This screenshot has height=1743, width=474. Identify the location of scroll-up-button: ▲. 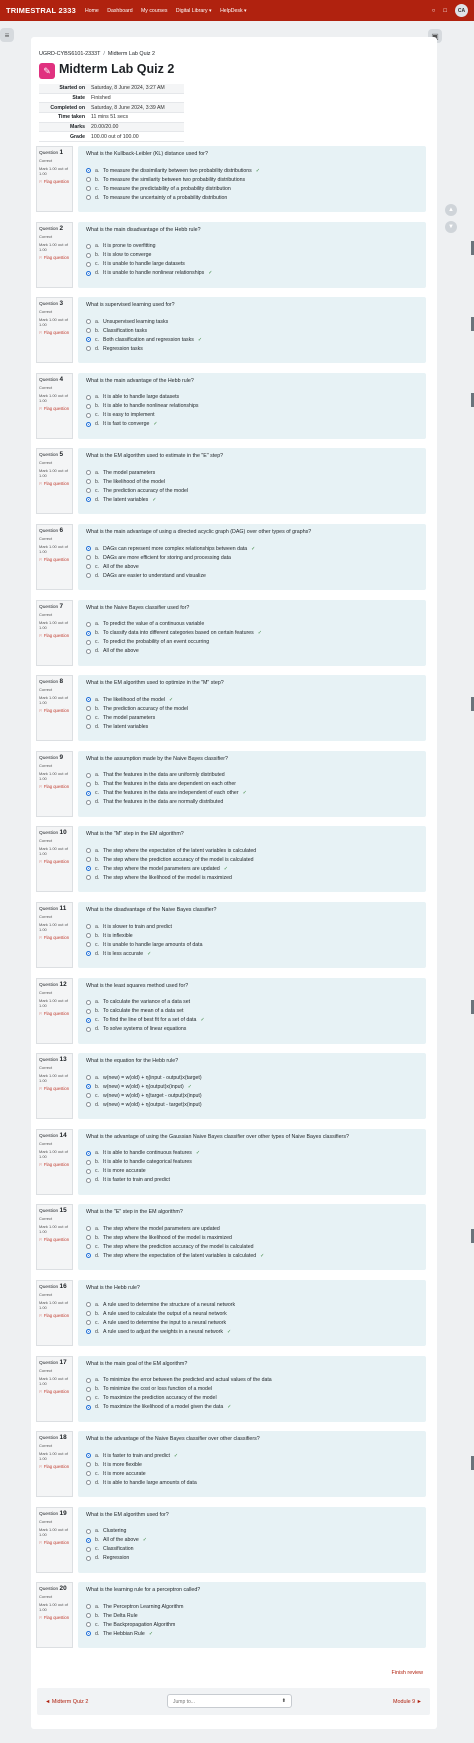
(451, 210).